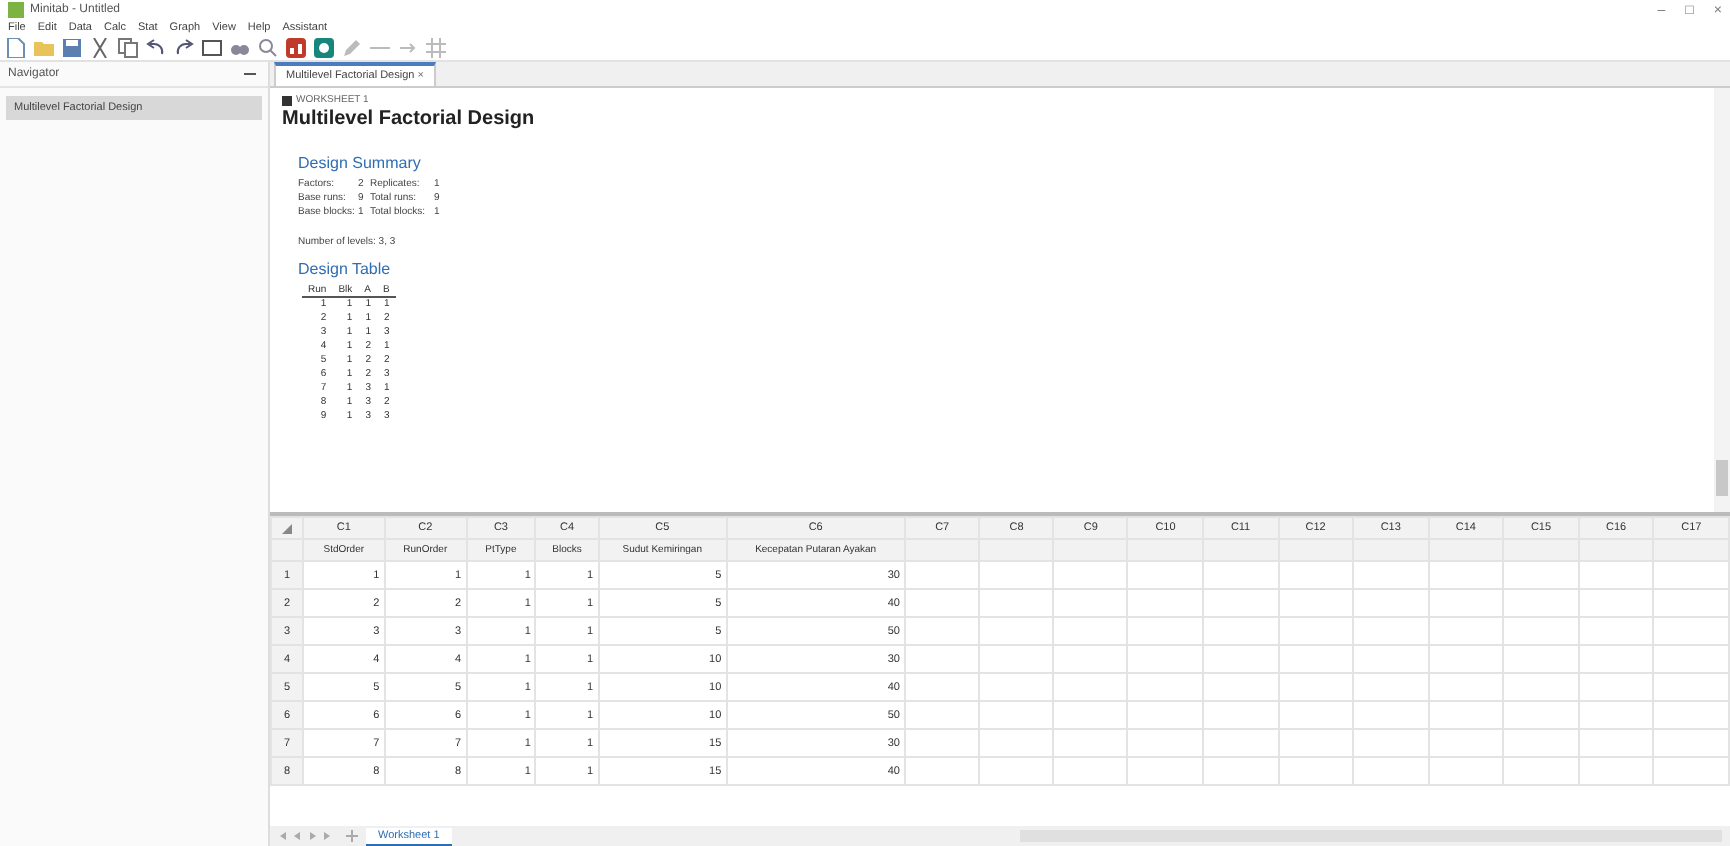 The width and height of the screenshot is (1730, 846). I want to click on pen-icon, so click(352, 48).